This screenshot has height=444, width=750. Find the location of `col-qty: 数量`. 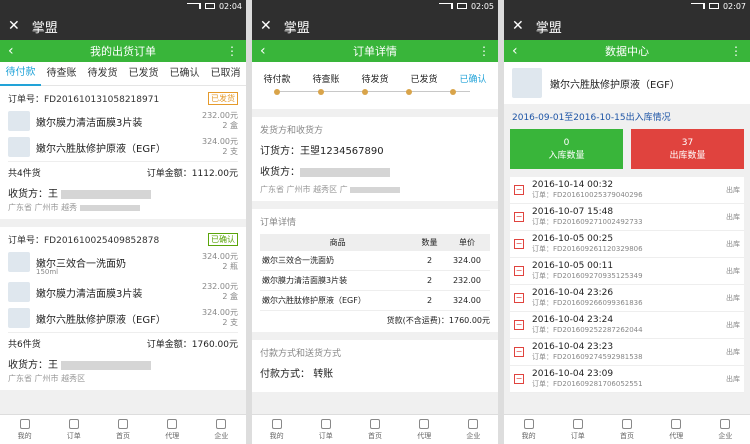

col-qty: 数量 is located at coordinates (429, 242).